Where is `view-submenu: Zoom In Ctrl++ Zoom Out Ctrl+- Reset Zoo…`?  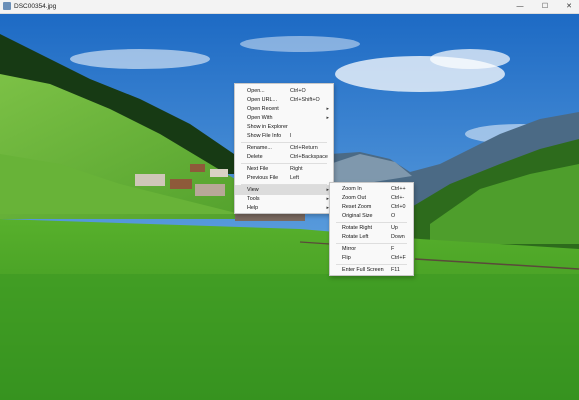 view-submenu: Zoom In Ctrl++ Zoom Out Ctrl+- Reset Zoo… is located at coordinates (371, 229).